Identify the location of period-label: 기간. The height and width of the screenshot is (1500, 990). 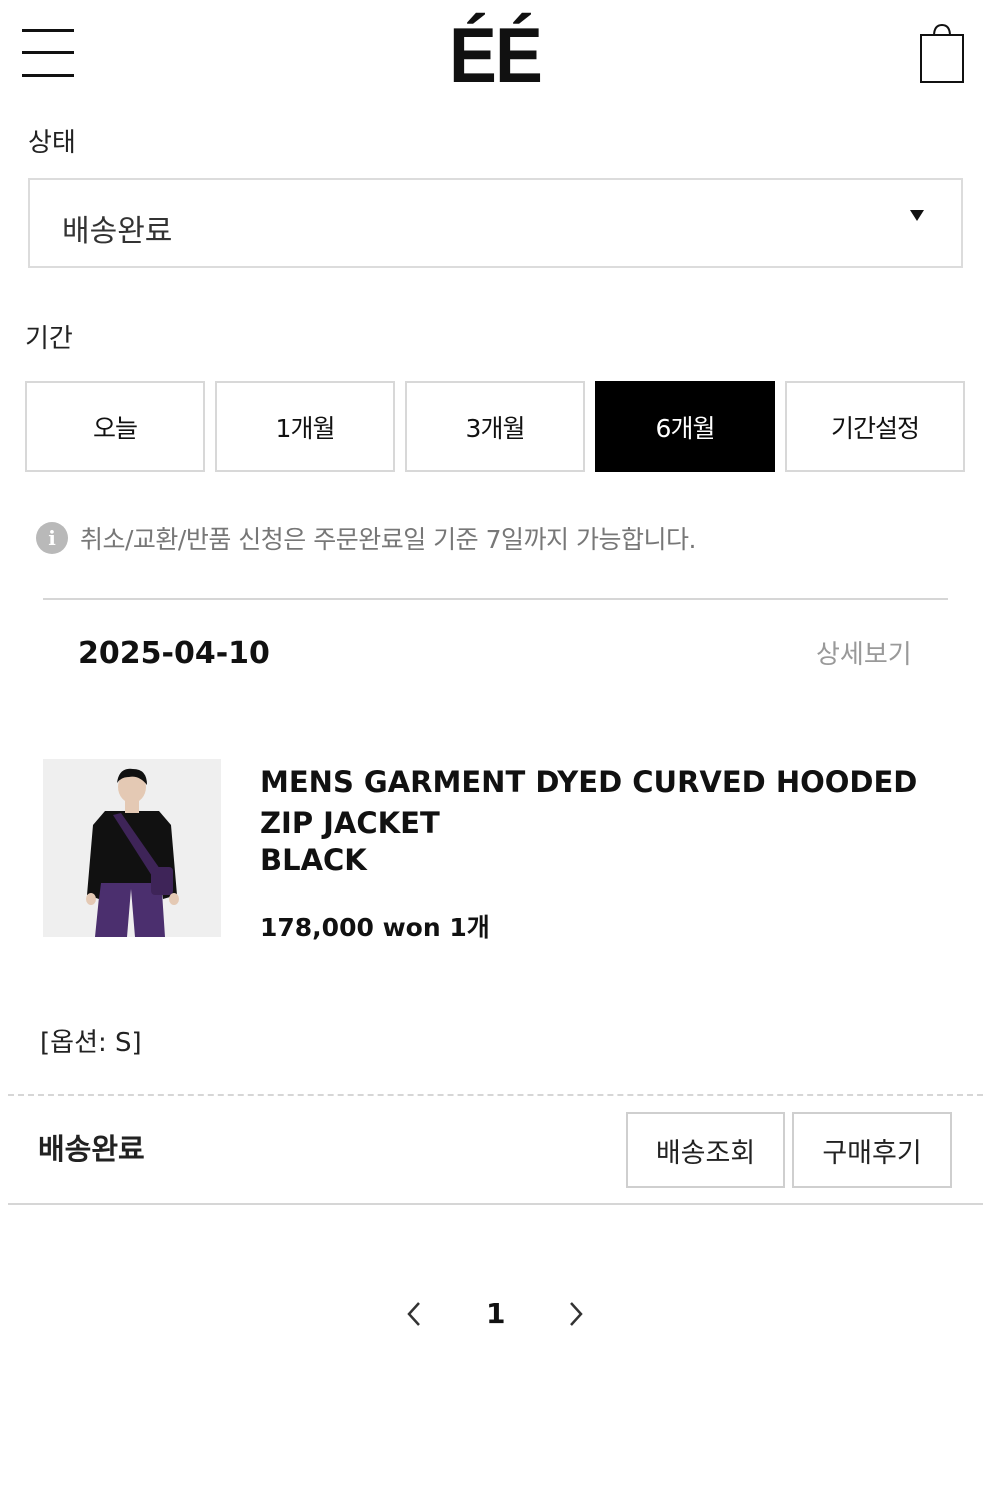
(49, 339).